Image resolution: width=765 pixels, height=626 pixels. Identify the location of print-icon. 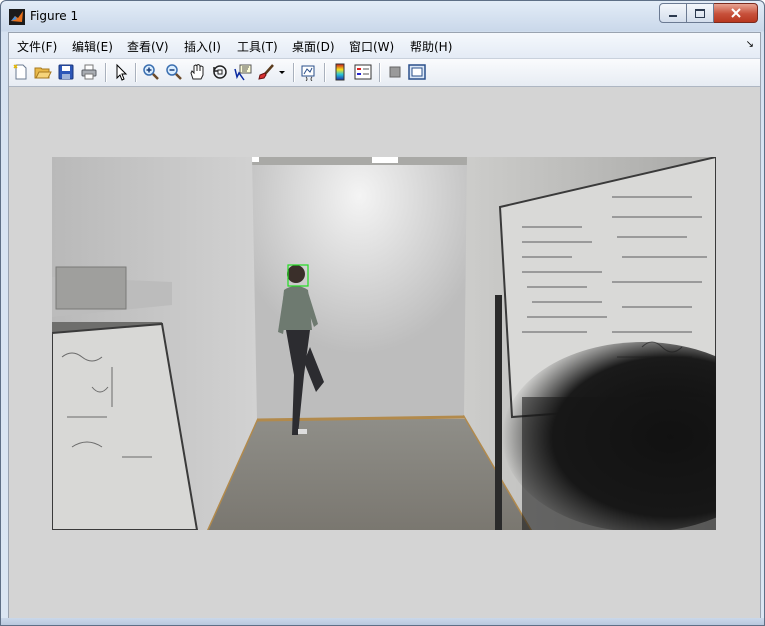
(89, 72).